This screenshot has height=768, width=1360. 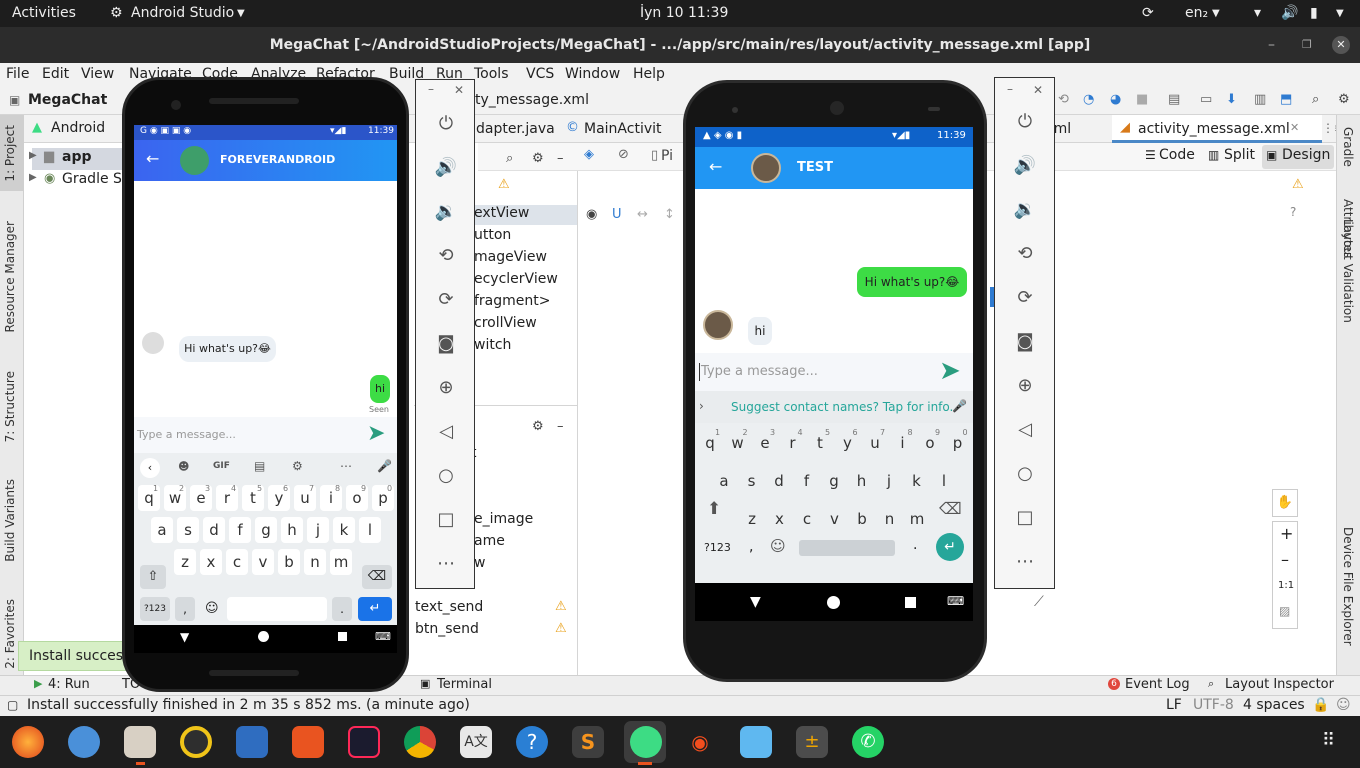 I want to click on tree-item-btn-send: btn_send, so click(x=447, y=629).